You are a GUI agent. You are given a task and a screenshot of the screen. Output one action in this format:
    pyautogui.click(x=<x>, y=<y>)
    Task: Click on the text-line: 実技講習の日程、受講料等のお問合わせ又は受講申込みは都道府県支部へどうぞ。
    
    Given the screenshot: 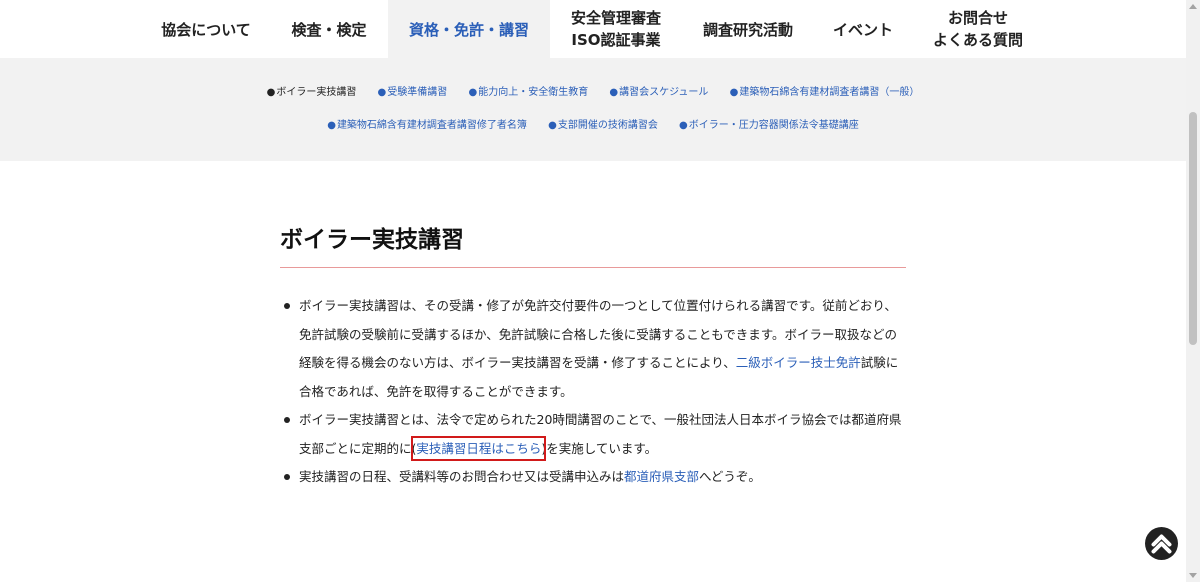 What is the action you would take?
    pyautogui.click(x=602, y=477)
    